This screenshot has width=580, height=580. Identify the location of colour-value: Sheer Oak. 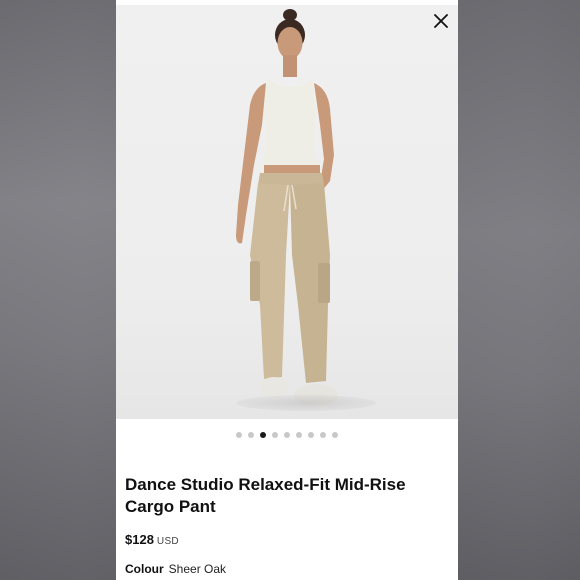
(197, 569).